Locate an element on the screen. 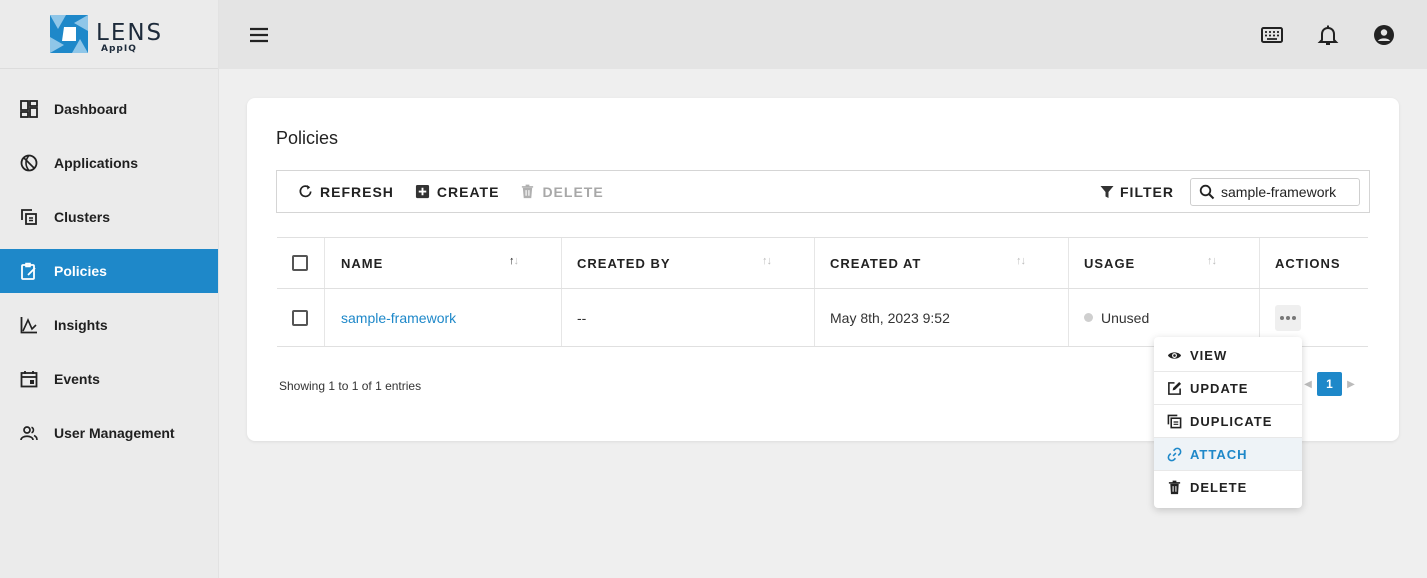  refresh-icon is located at coordinates (305, 191).